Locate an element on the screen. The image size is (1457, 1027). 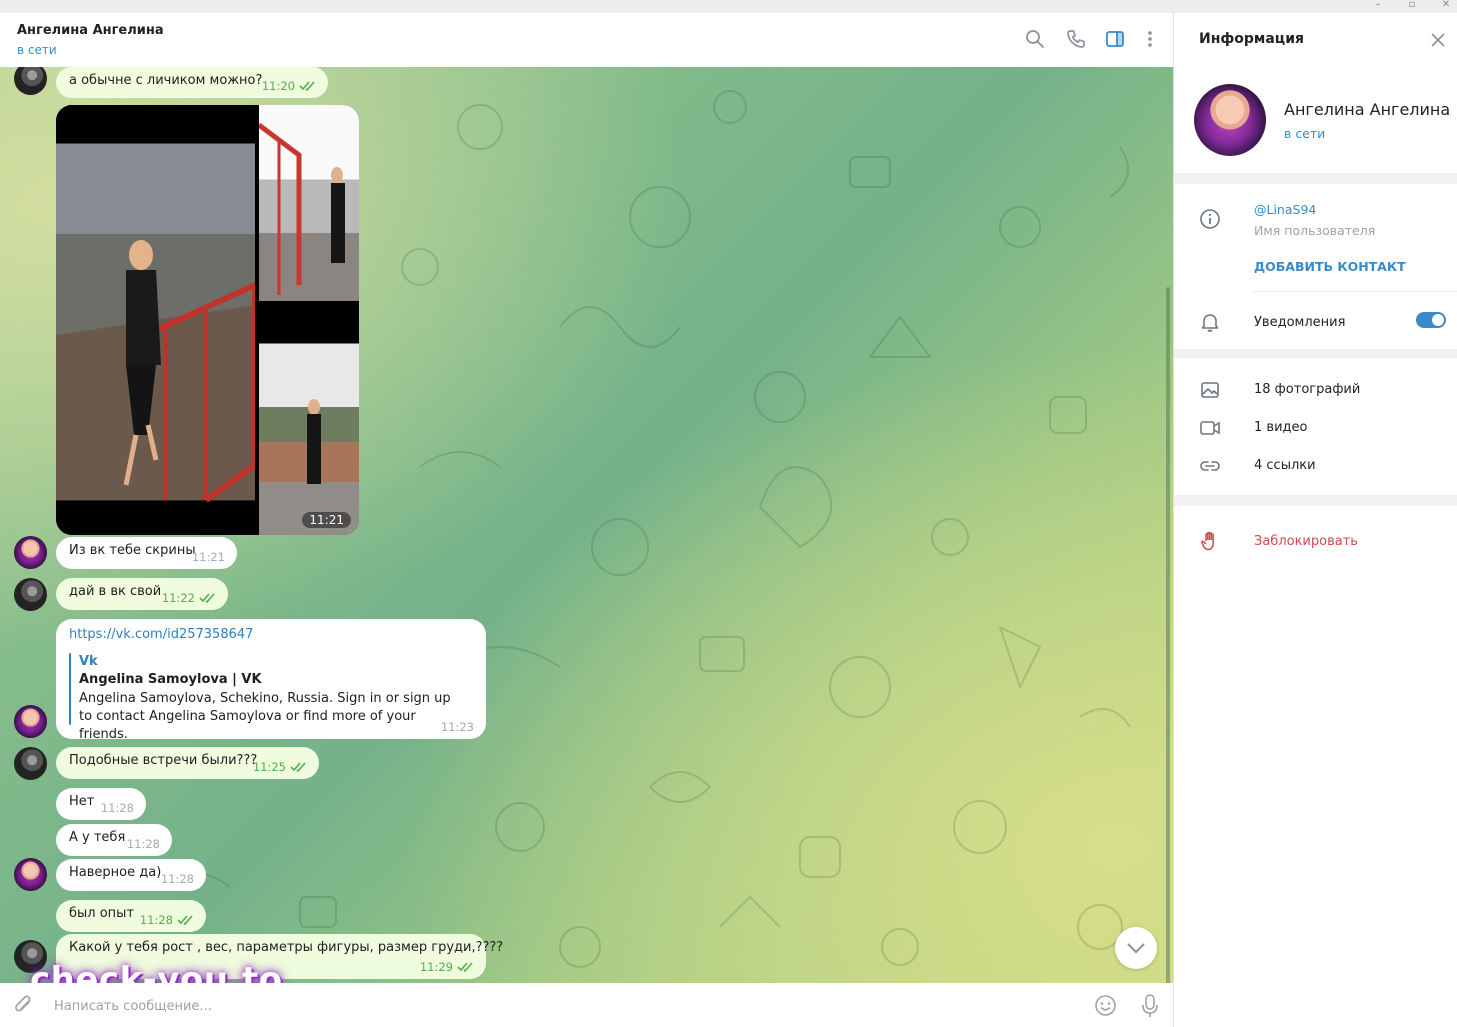
attach-icon is located at coordinates (24, 1006).